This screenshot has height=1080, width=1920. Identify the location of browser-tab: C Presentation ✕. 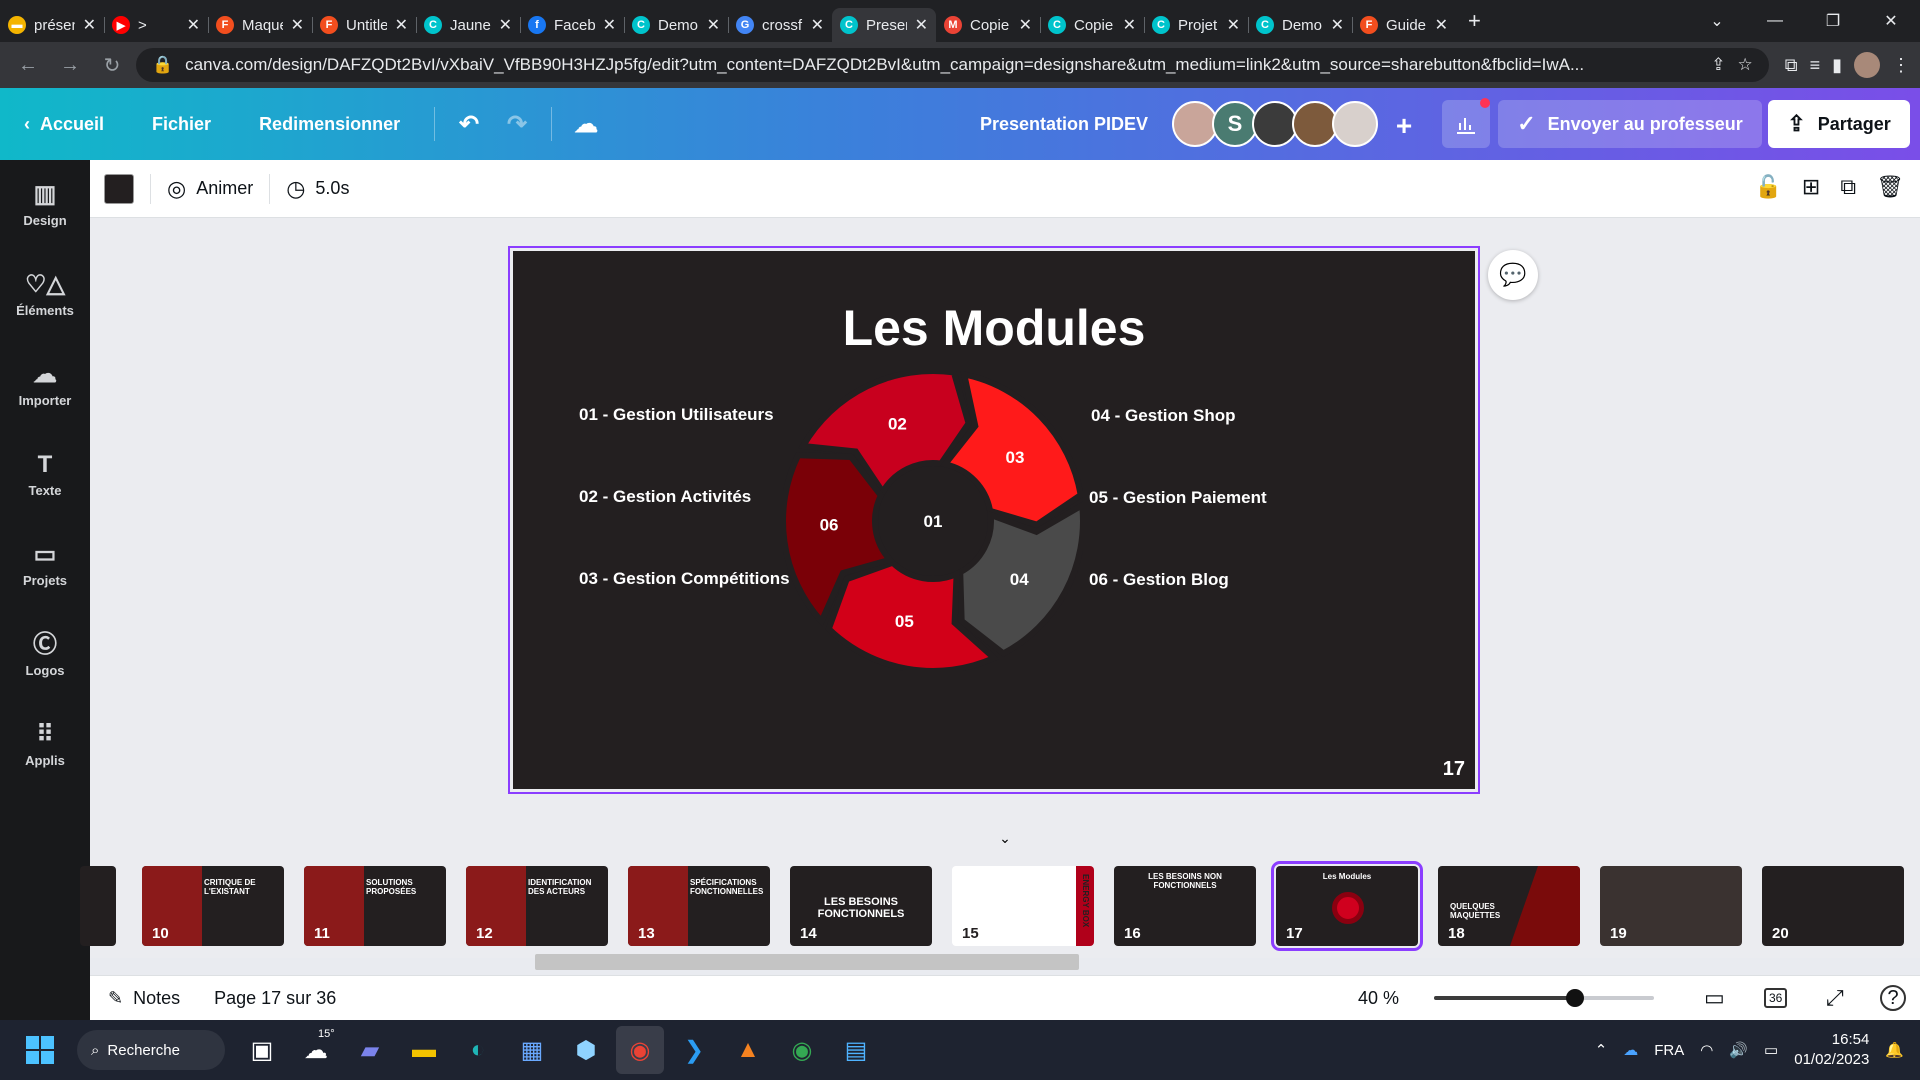
(884, 25).